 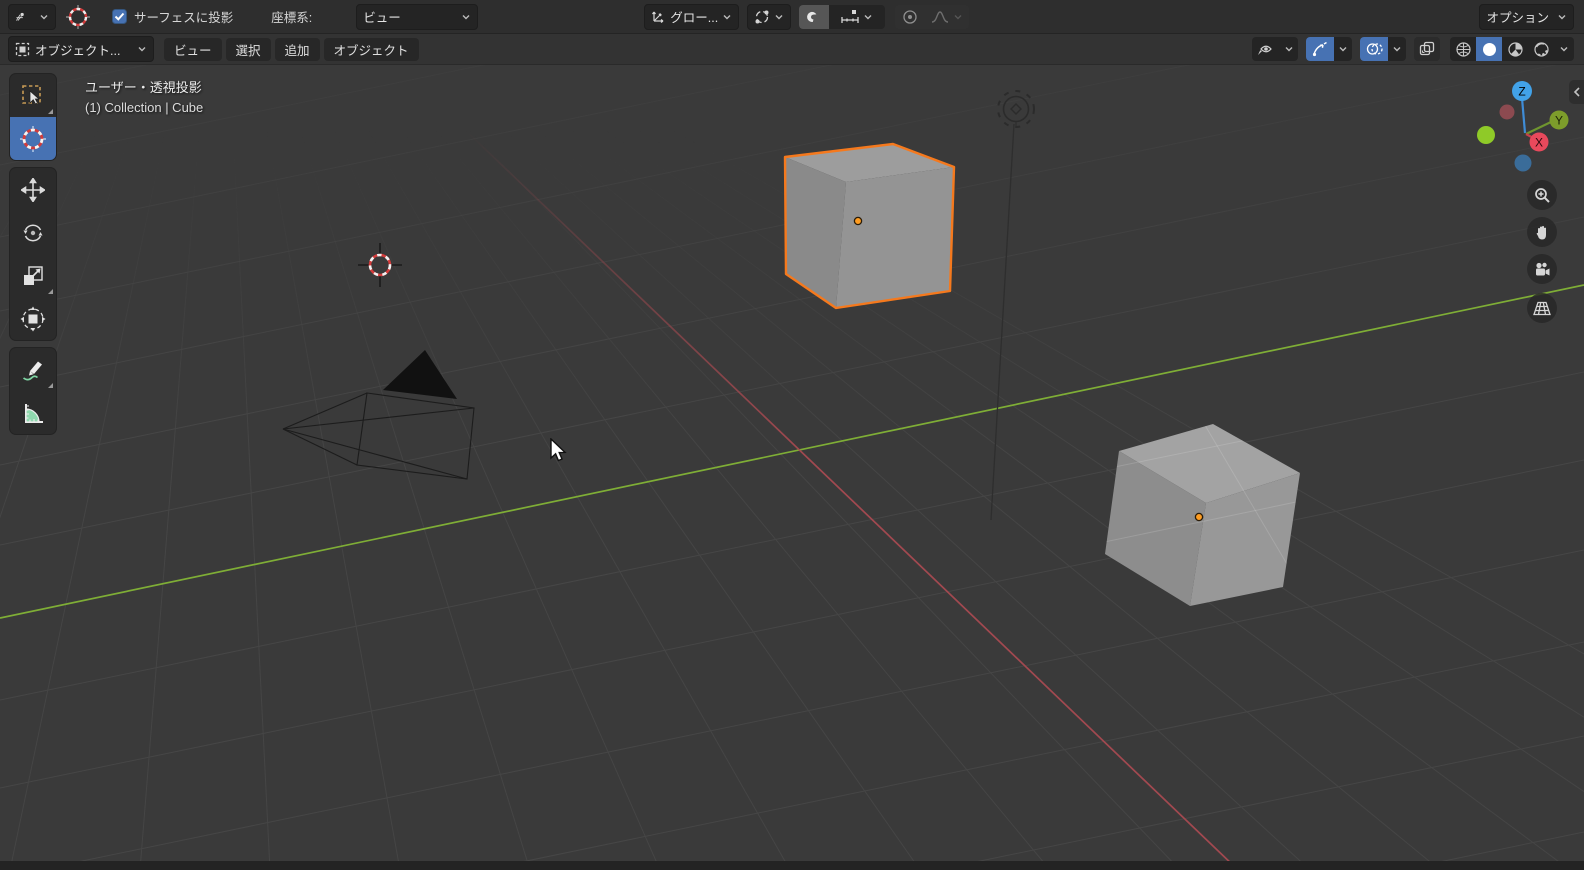 I want to click on tool-rotate, so click(x=33, y=232).